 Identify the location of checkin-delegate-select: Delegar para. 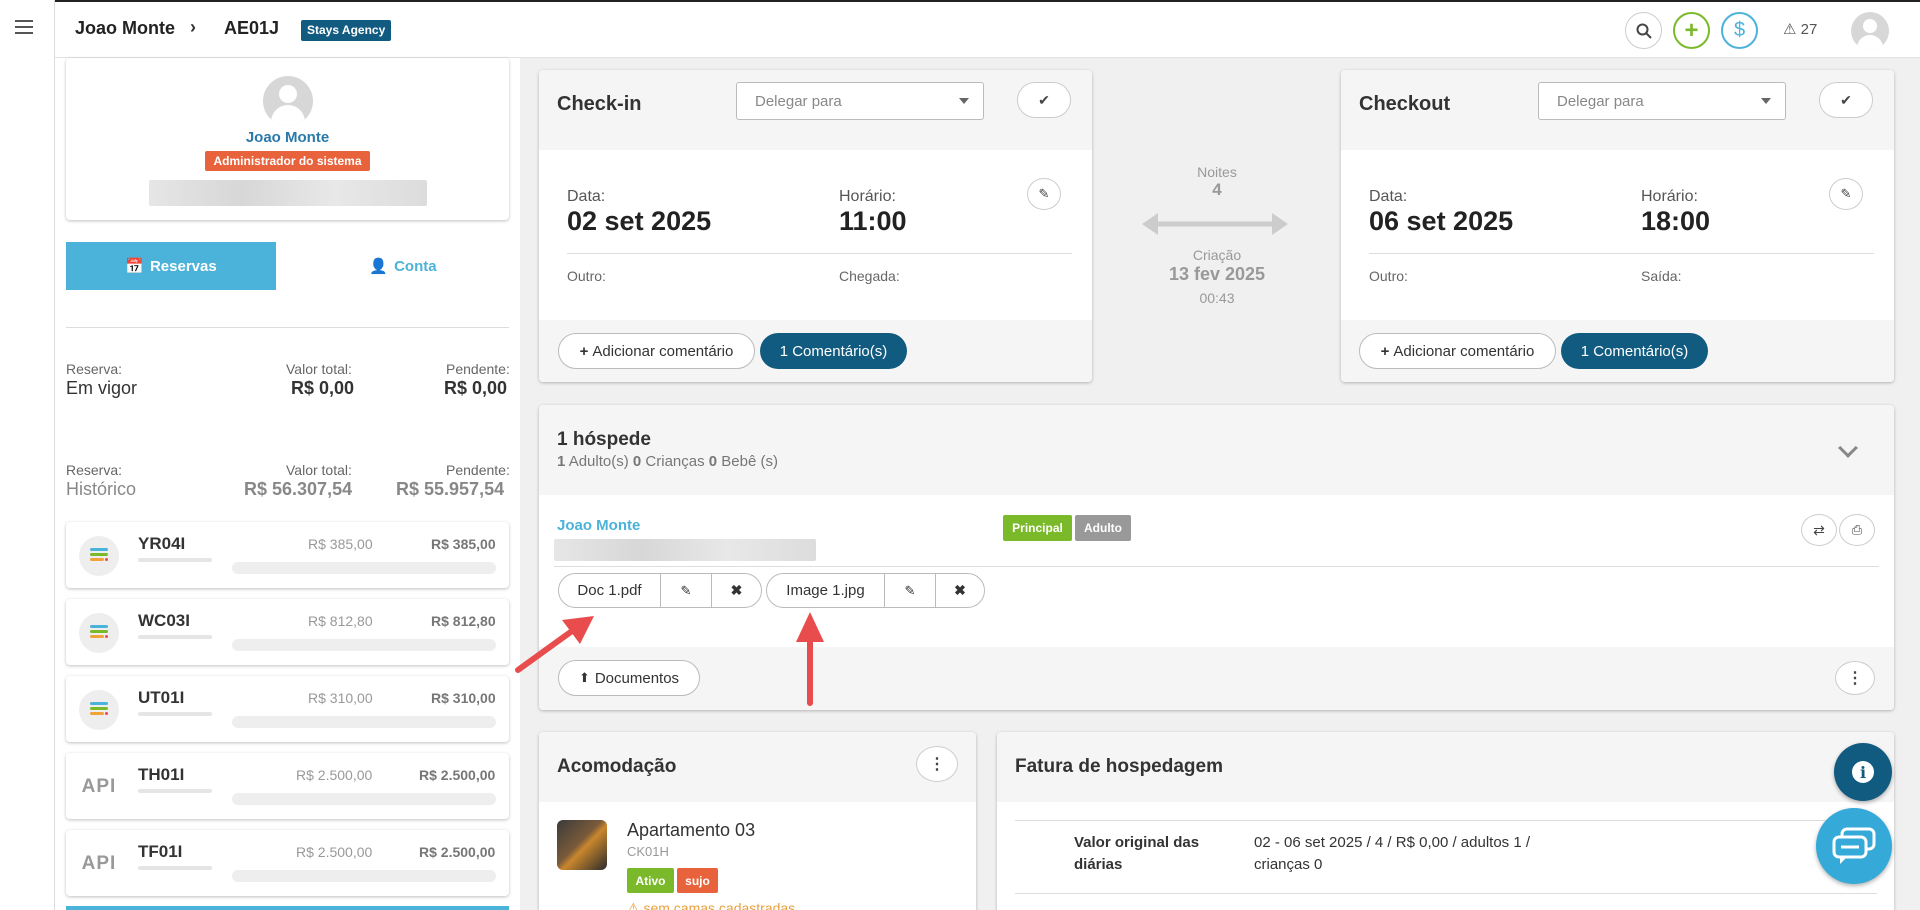
(860, 101).